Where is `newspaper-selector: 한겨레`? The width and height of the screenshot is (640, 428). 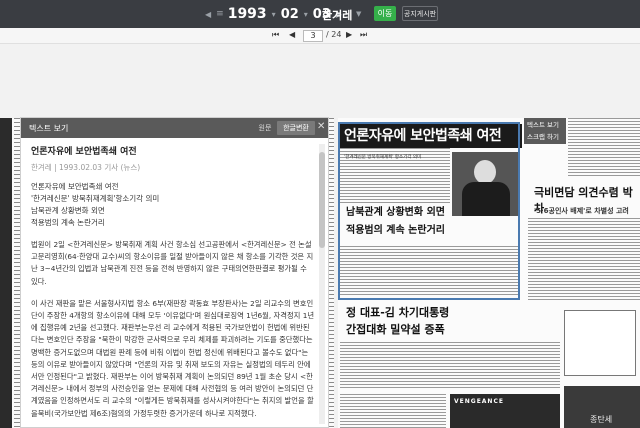 newspaper-selector: 한겨레 is located at coordinates (337, 15).